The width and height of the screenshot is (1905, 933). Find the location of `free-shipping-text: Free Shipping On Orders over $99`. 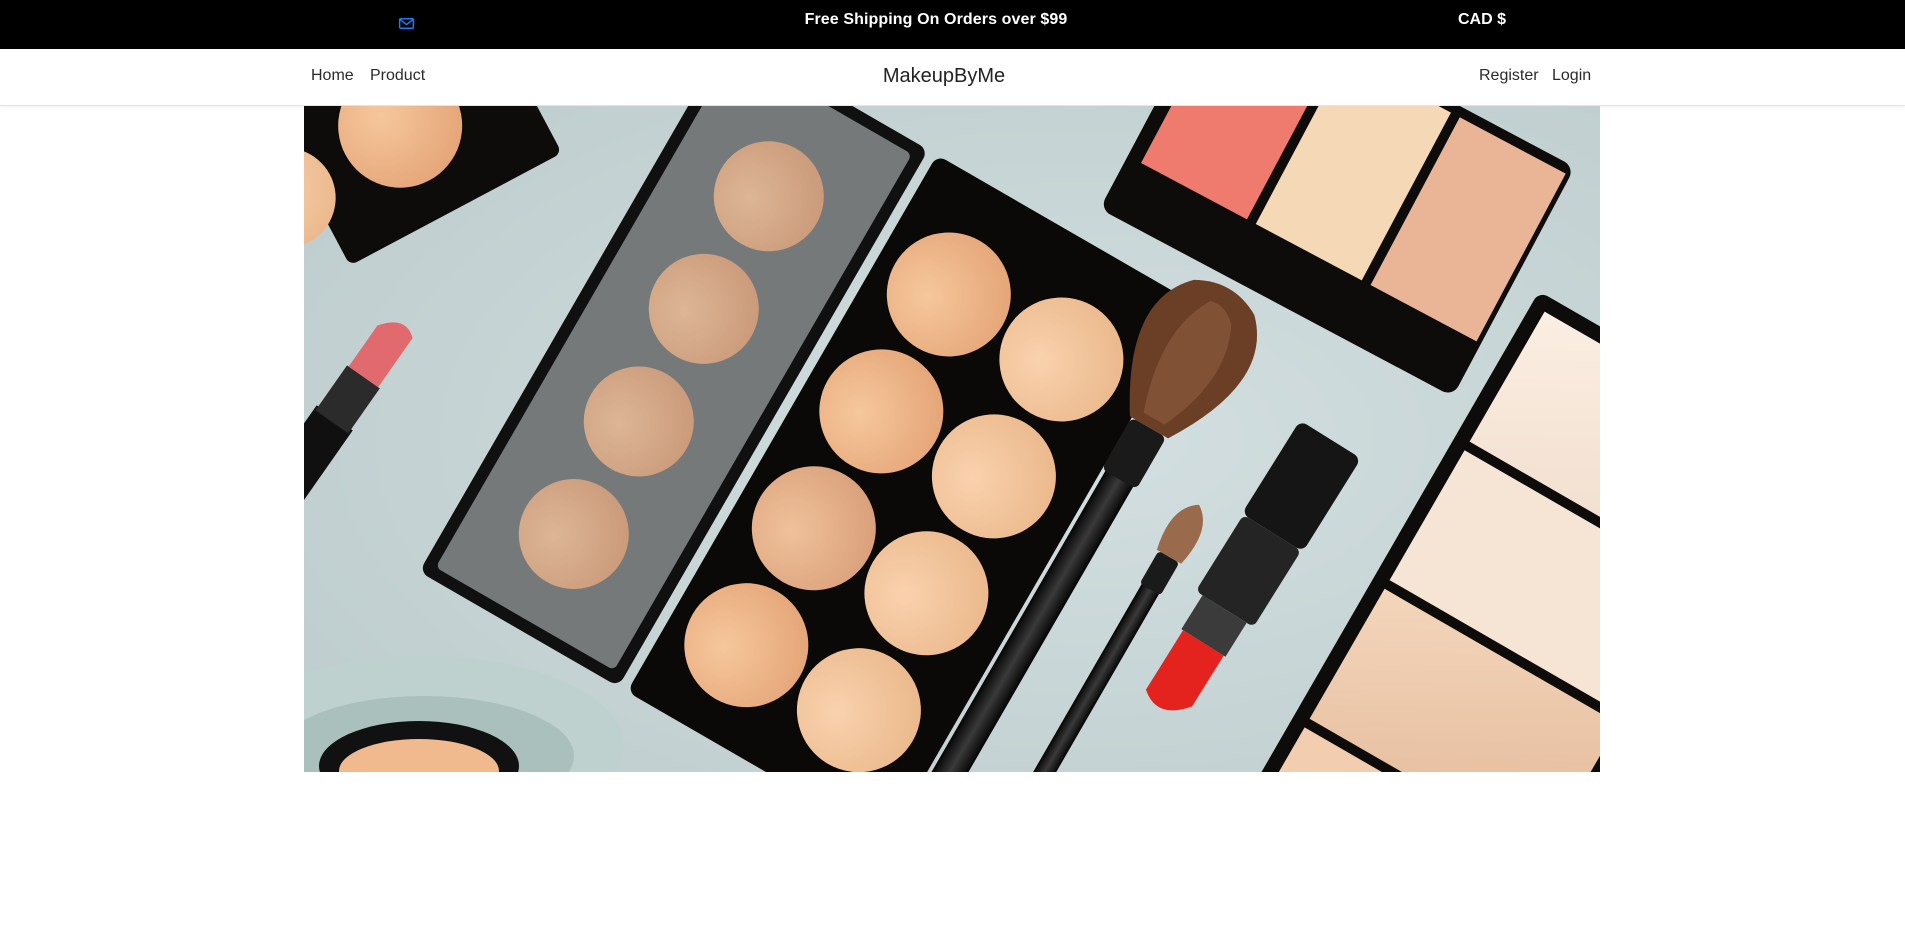

free-shipping-text: Free Shipping On Orders over $99 is located at coordinates (936, 19).